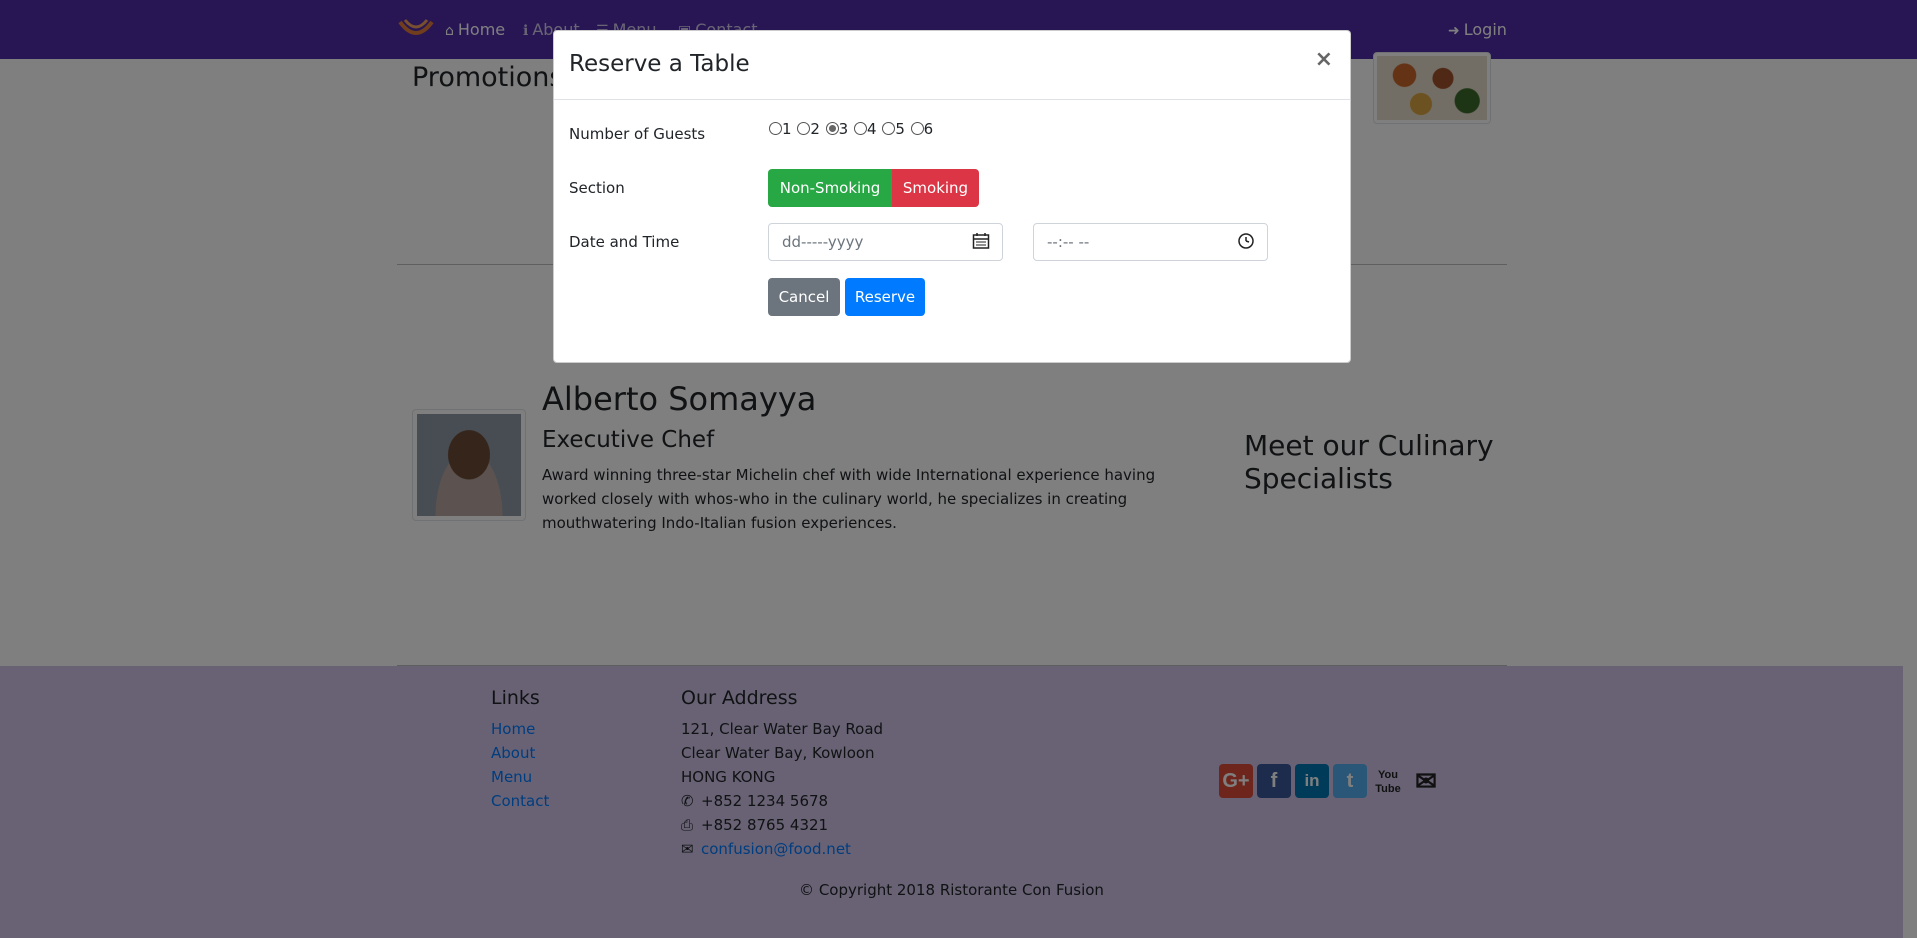 The width and height of the screenshot is (1917, 938). I want to click on clock-icon, so click(1246, 241).